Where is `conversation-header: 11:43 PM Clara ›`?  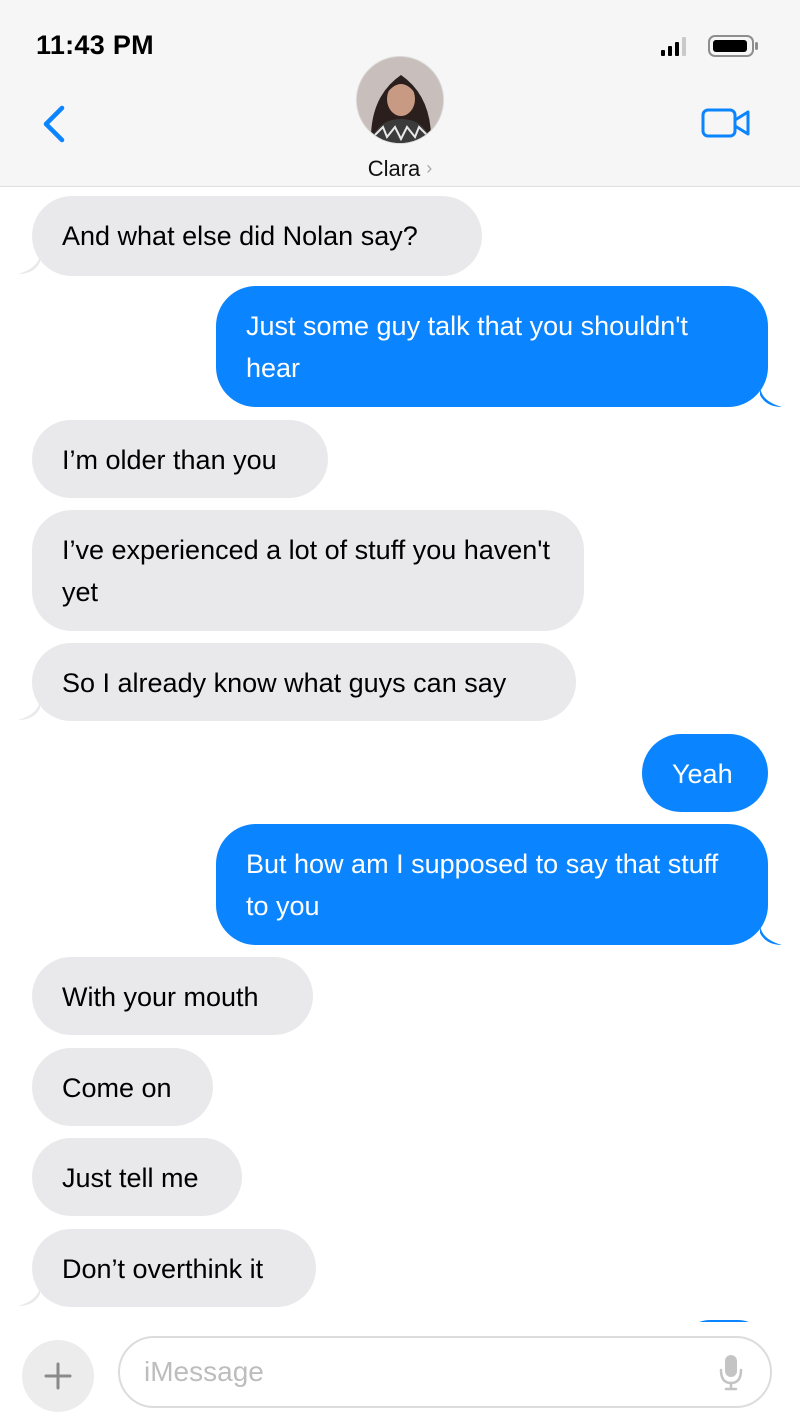 conversation-header: 11:43 PM Clara › is located at coordinates (400, 93).